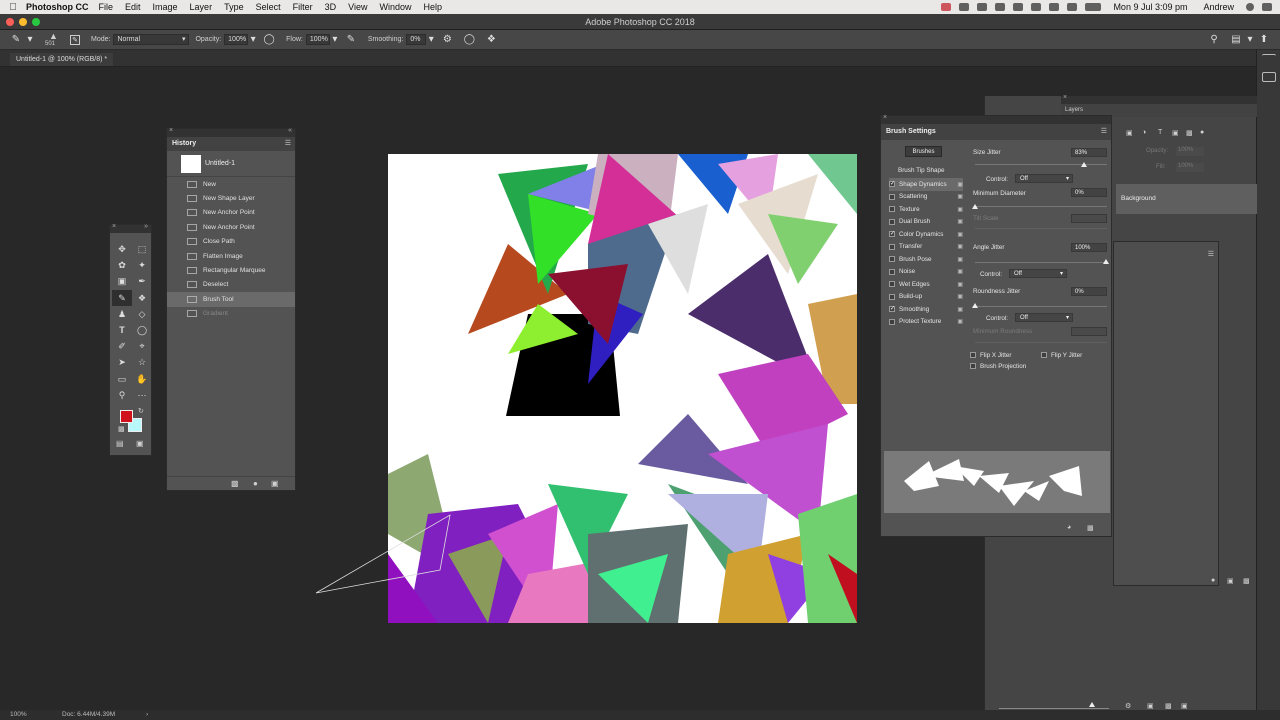 The width and height of the screenshot is (1280, 720). I want to click on status-gmail-icon, so click(1000, 7).